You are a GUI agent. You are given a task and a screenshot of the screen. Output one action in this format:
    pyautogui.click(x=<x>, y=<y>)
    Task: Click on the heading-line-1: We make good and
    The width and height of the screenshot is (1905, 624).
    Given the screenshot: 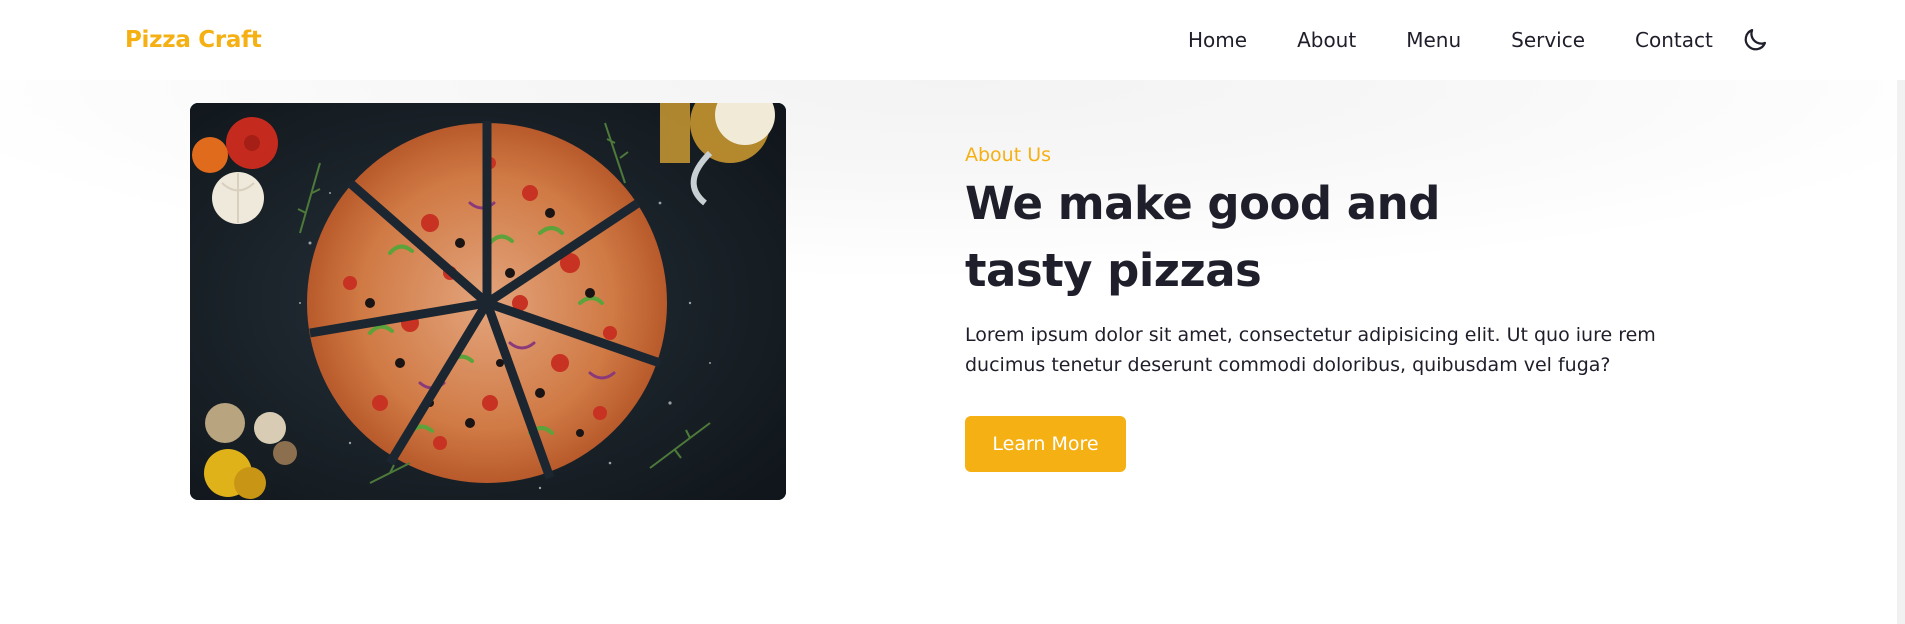 What is the action you would take?
    pyautogui.click(x=1202, y=203)
    